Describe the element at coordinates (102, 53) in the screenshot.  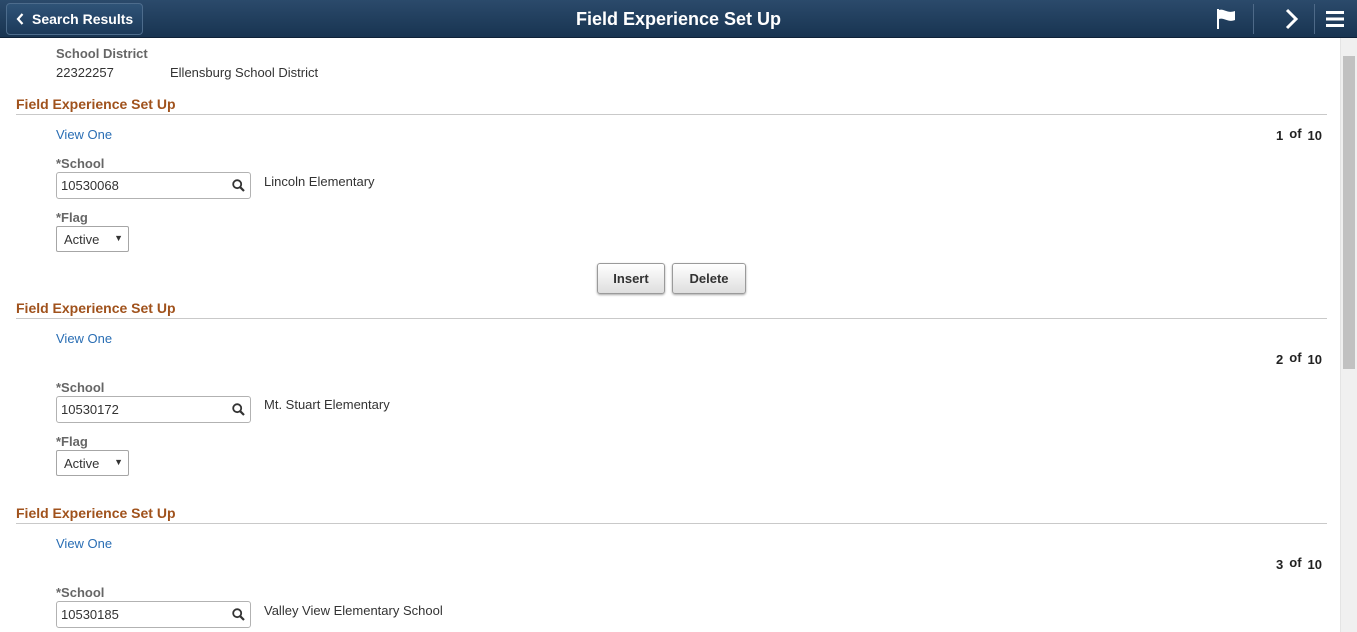
I see `school-district-label: School District` at that location.